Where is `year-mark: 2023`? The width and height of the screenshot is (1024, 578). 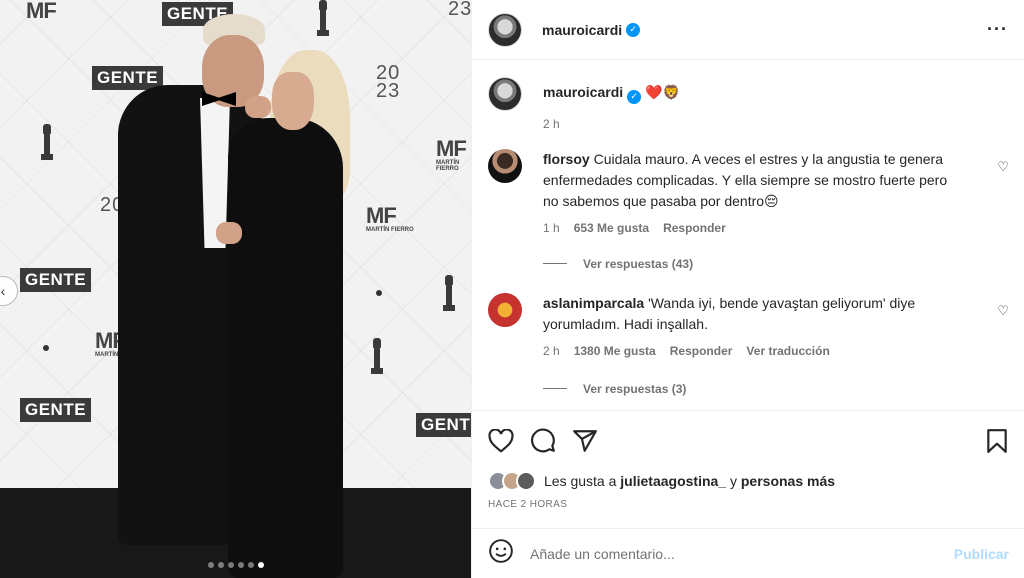
year-mark: 2023 is located at coordinates (388, 82).